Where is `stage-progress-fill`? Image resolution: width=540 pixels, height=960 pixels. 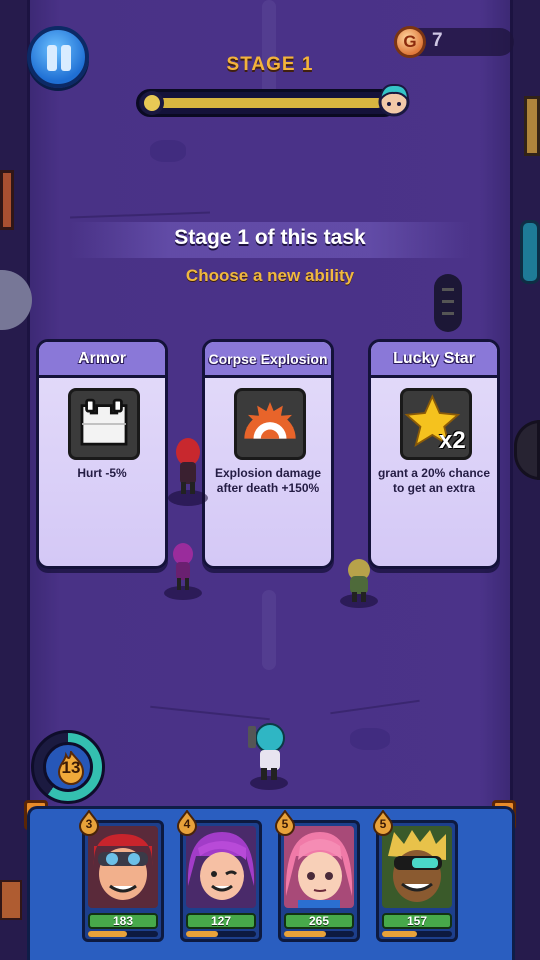
stage-progress-fill is located at coordinates (263, 103).